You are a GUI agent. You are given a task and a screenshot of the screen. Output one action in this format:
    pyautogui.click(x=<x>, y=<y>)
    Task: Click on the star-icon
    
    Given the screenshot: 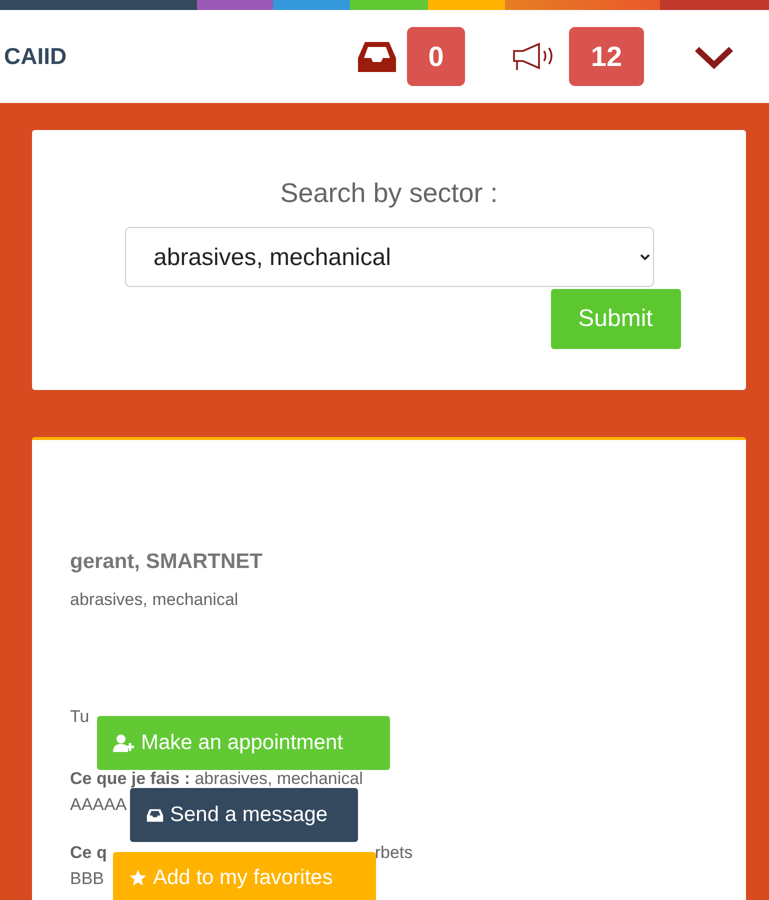 What is the action you would take?
    pyautogui.click(x=138, y=878)
    